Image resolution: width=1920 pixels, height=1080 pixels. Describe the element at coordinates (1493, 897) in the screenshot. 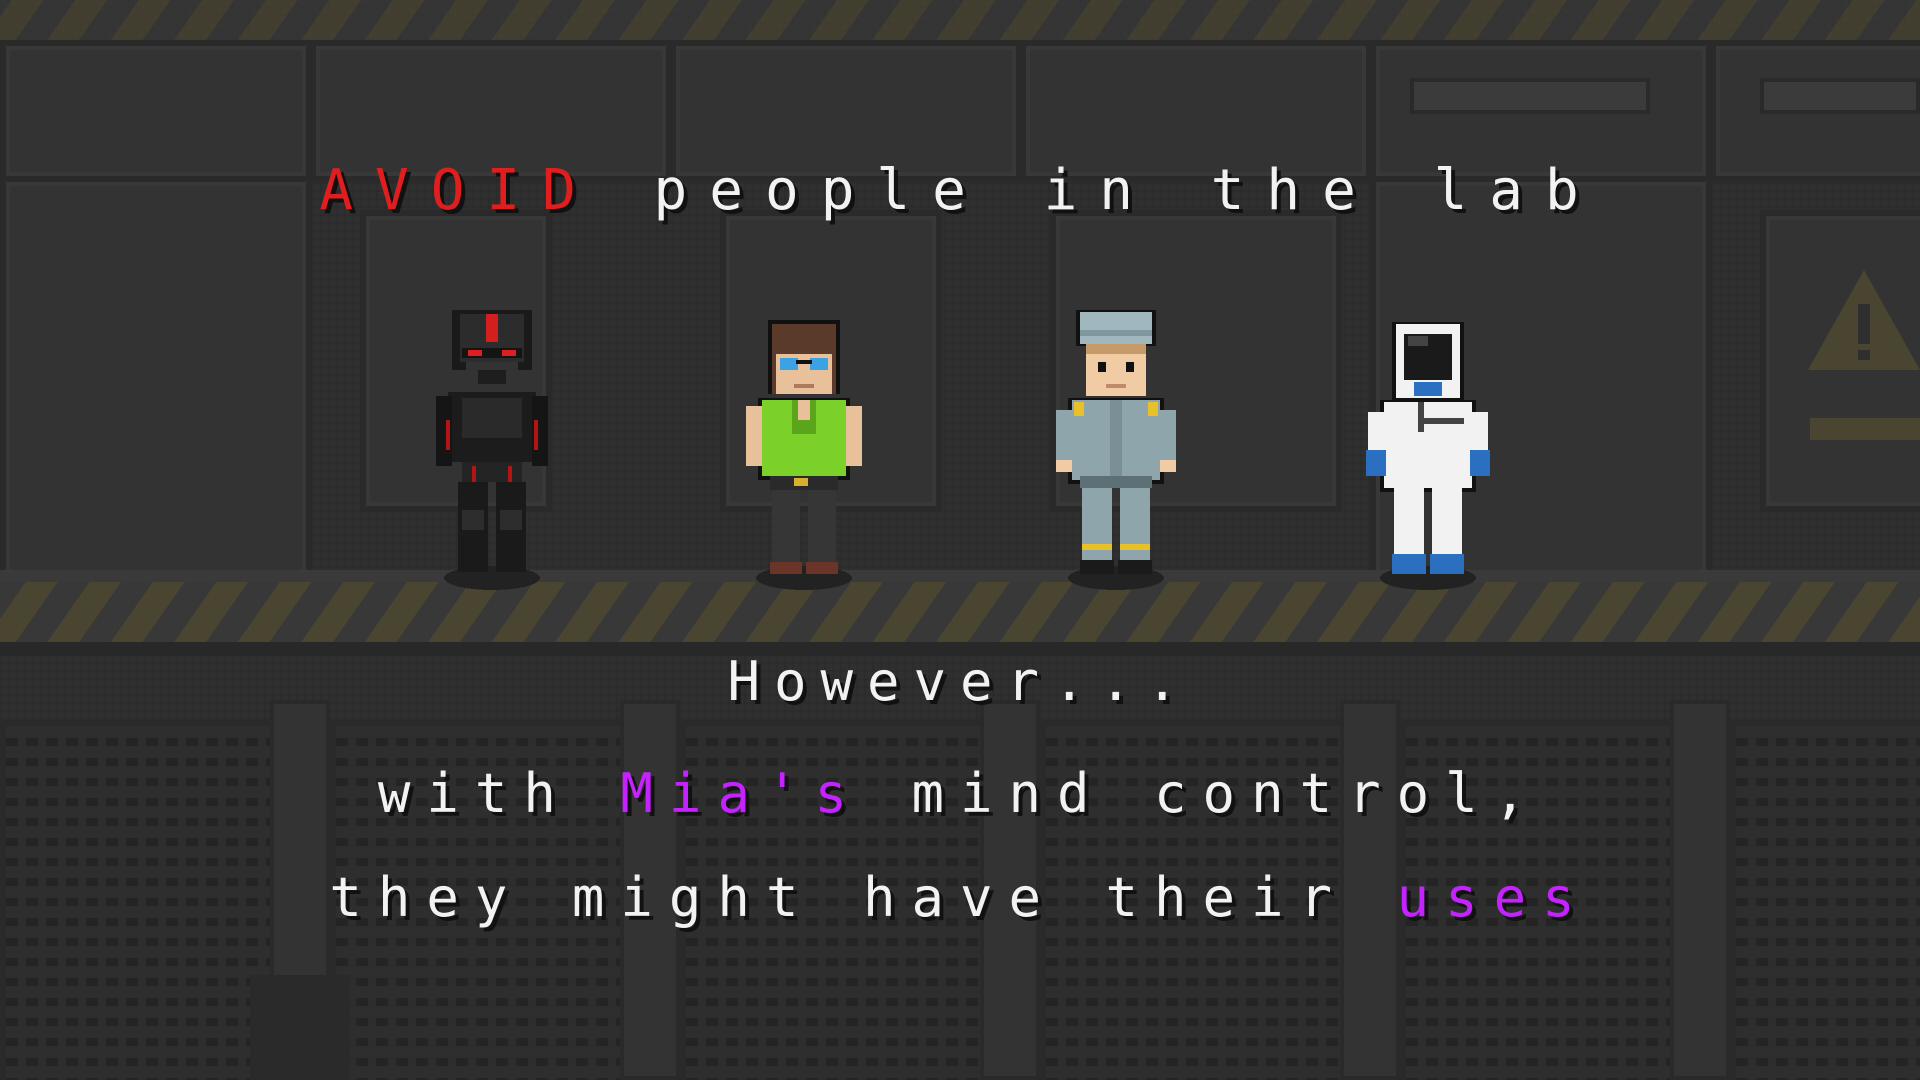

I see `uses-keyword: uses` at that location.